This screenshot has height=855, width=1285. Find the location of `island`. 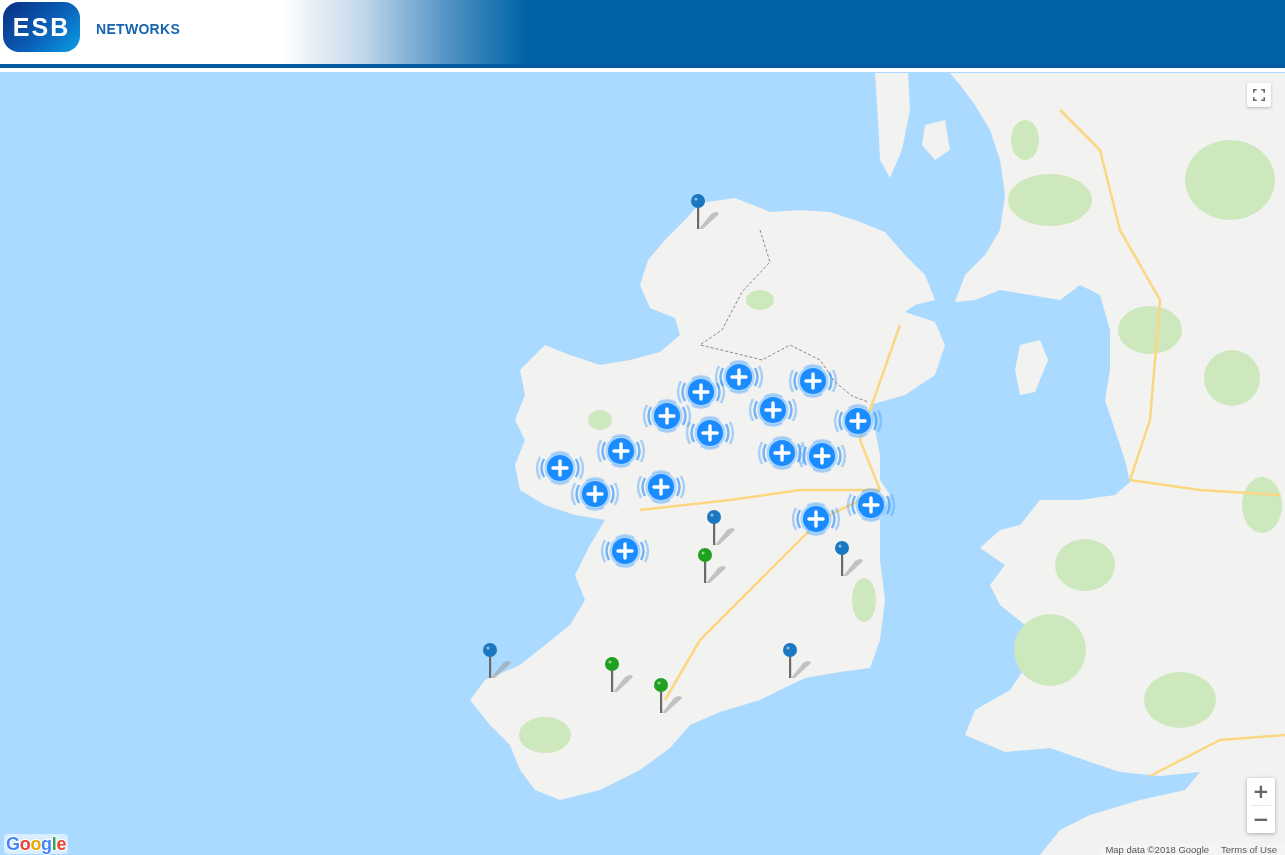

island is located at coordinates (1031, 367).